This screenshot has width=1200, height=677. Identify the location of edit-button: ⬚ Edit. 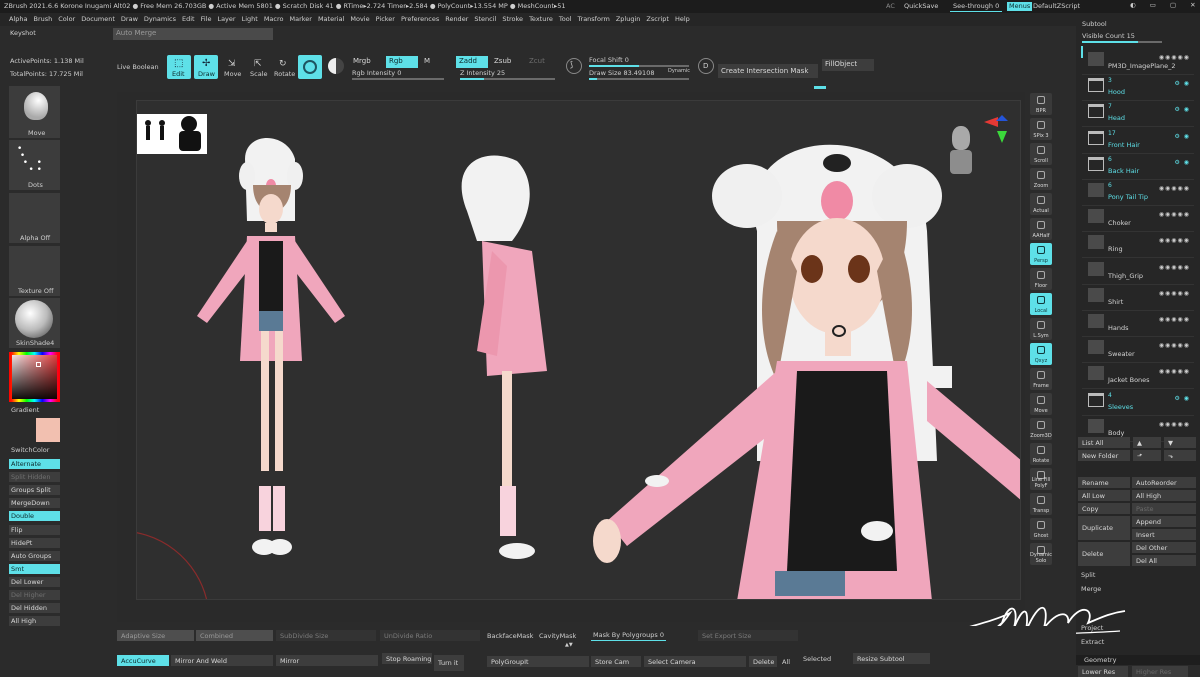
(179, 67).